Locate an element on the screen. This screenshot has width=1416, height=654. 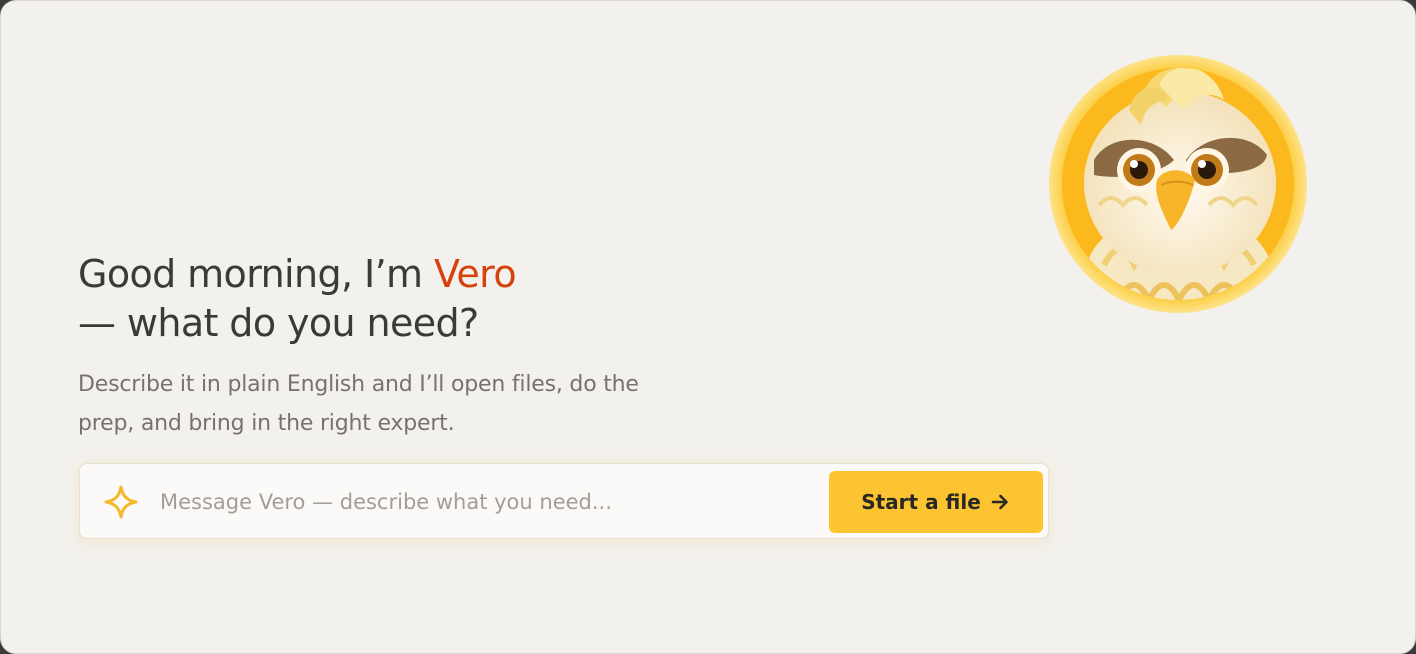
start-a-file-label: Start a file is located at coordinates (921, 502).